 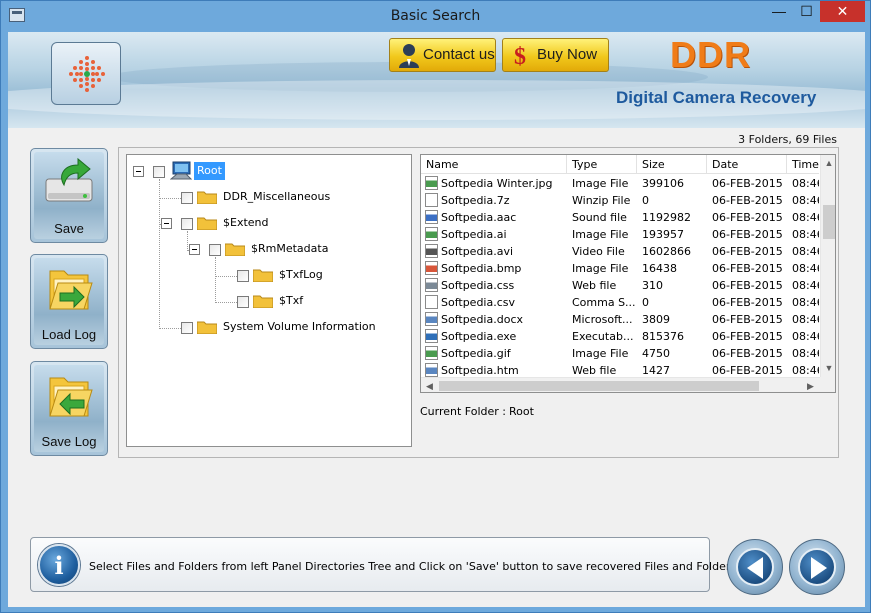 What do you see at coordinates (601, 200) in the screenshot?
I see `file-type-cell: Winzip File` at bounding box center [601, 200].